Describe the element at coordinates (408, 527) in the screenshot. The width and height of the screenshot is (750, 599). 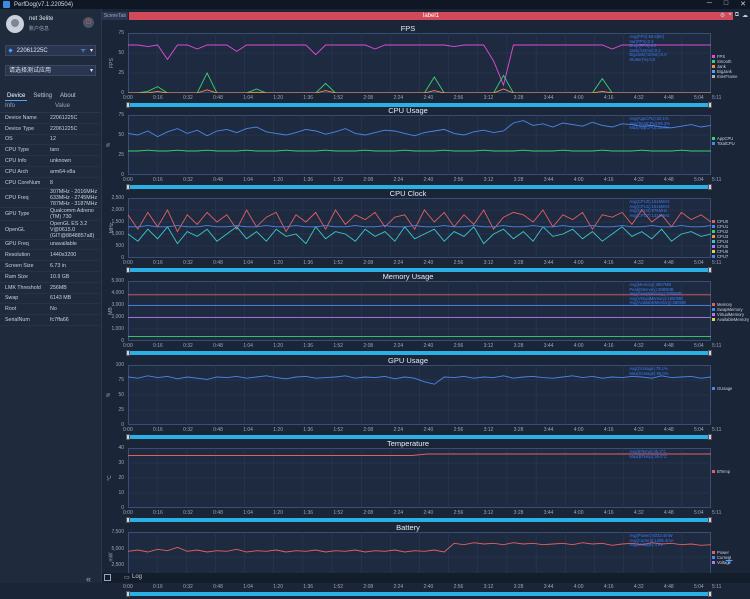
I see `chart-title: Battery` at that location.